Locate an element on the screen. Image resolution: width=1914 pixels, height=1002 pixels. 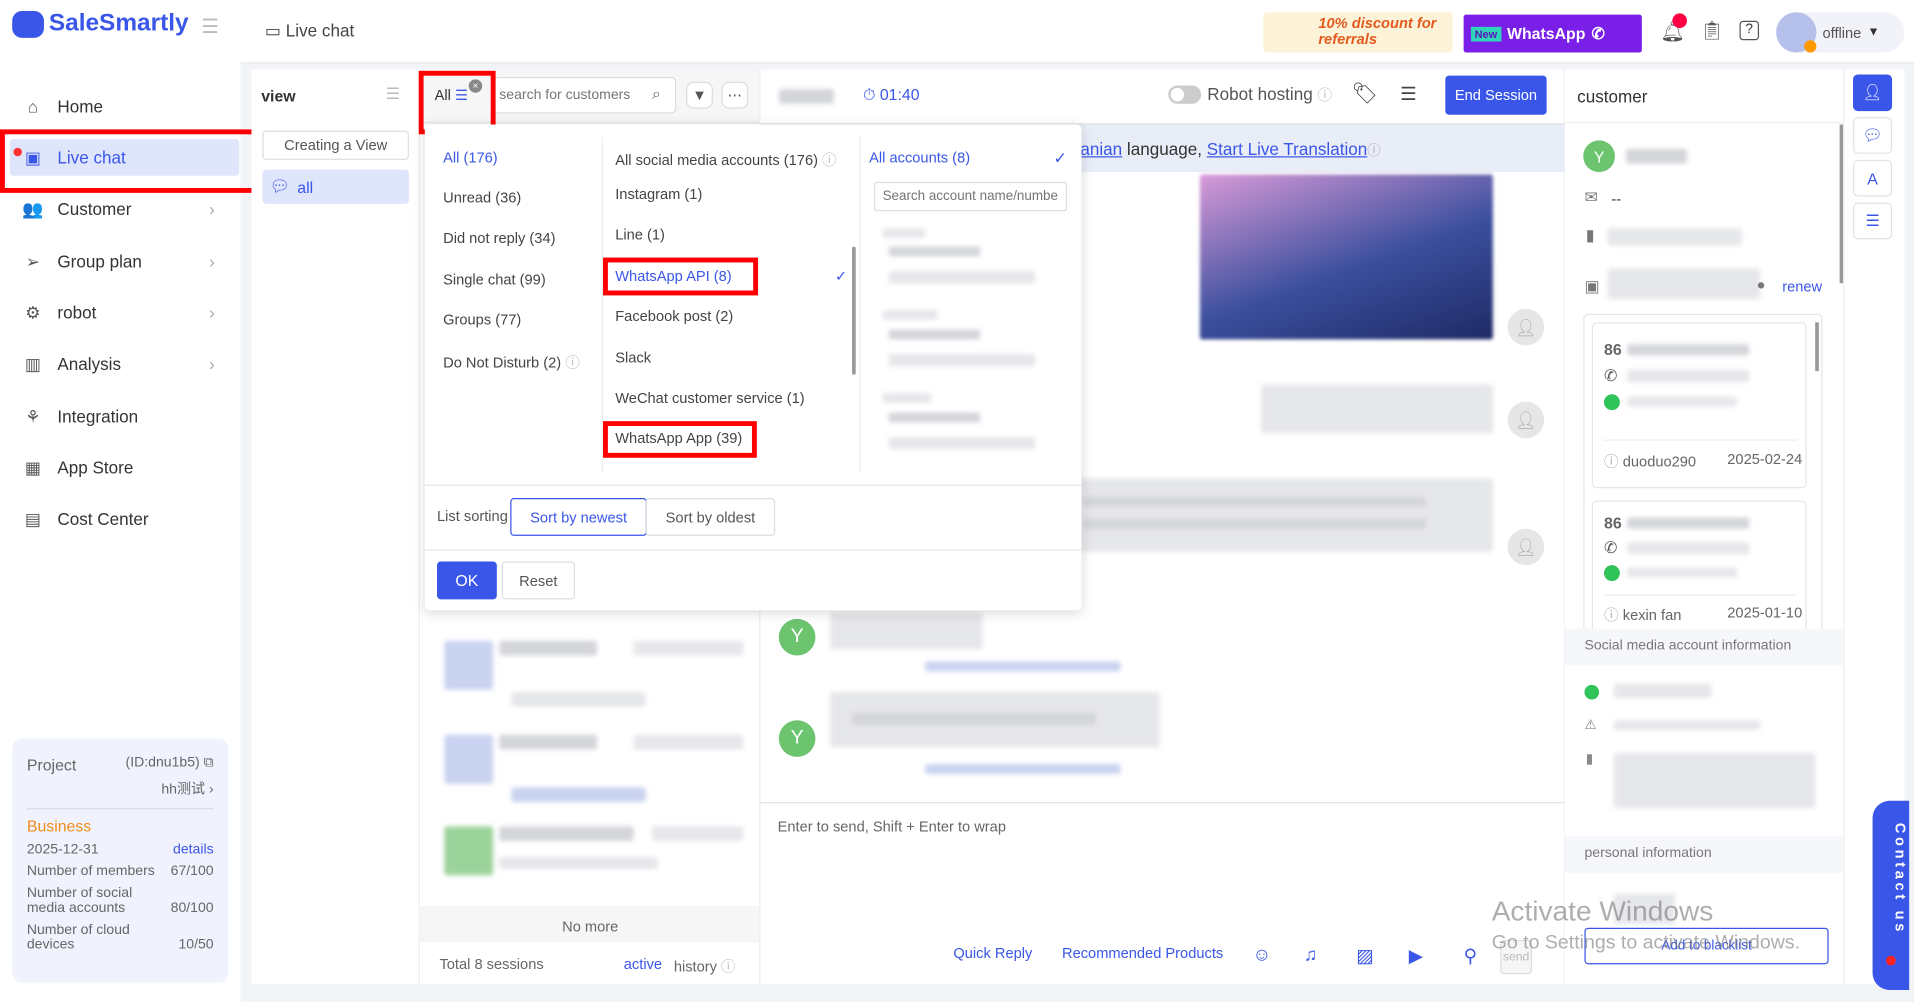
highlight-box is located at coordinates (680, 439).